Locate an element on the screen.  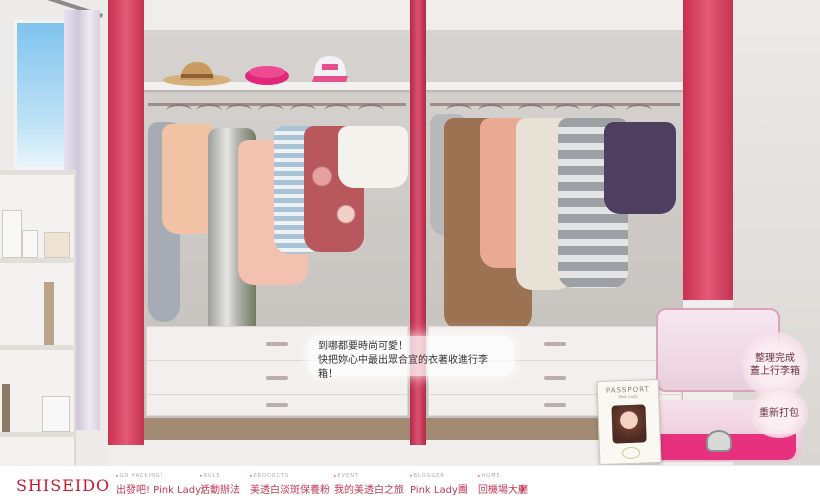
closet-door-right is located at coordinates (708, 150).